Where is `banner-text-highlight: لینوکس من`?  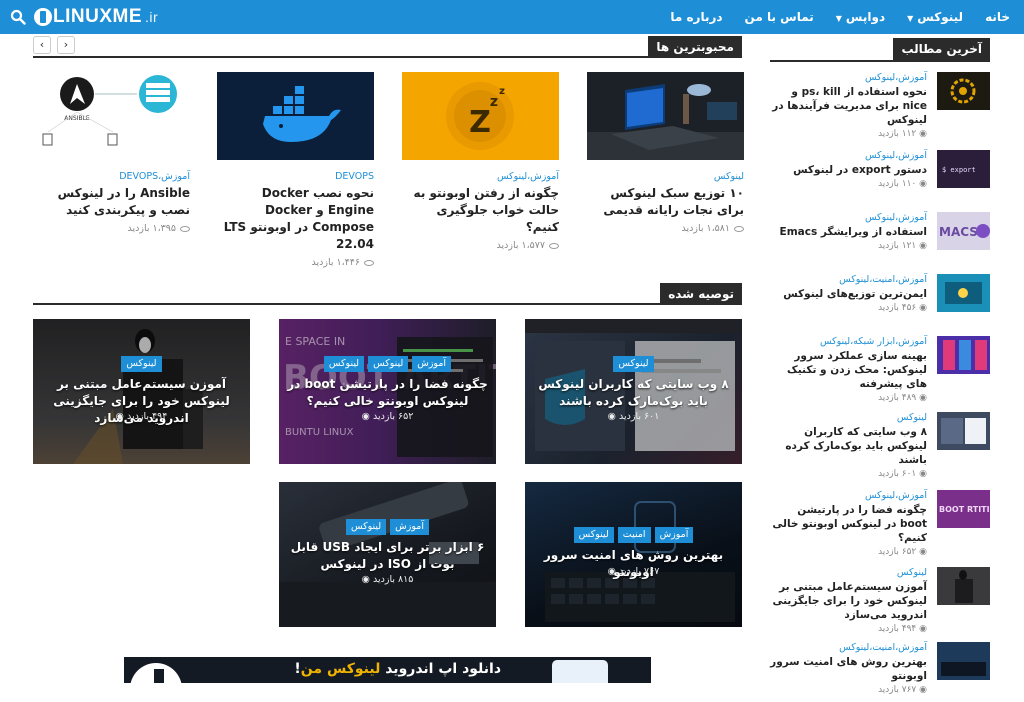
banner-text-highlight: لینوکس من is located at coordinates (340, 669).